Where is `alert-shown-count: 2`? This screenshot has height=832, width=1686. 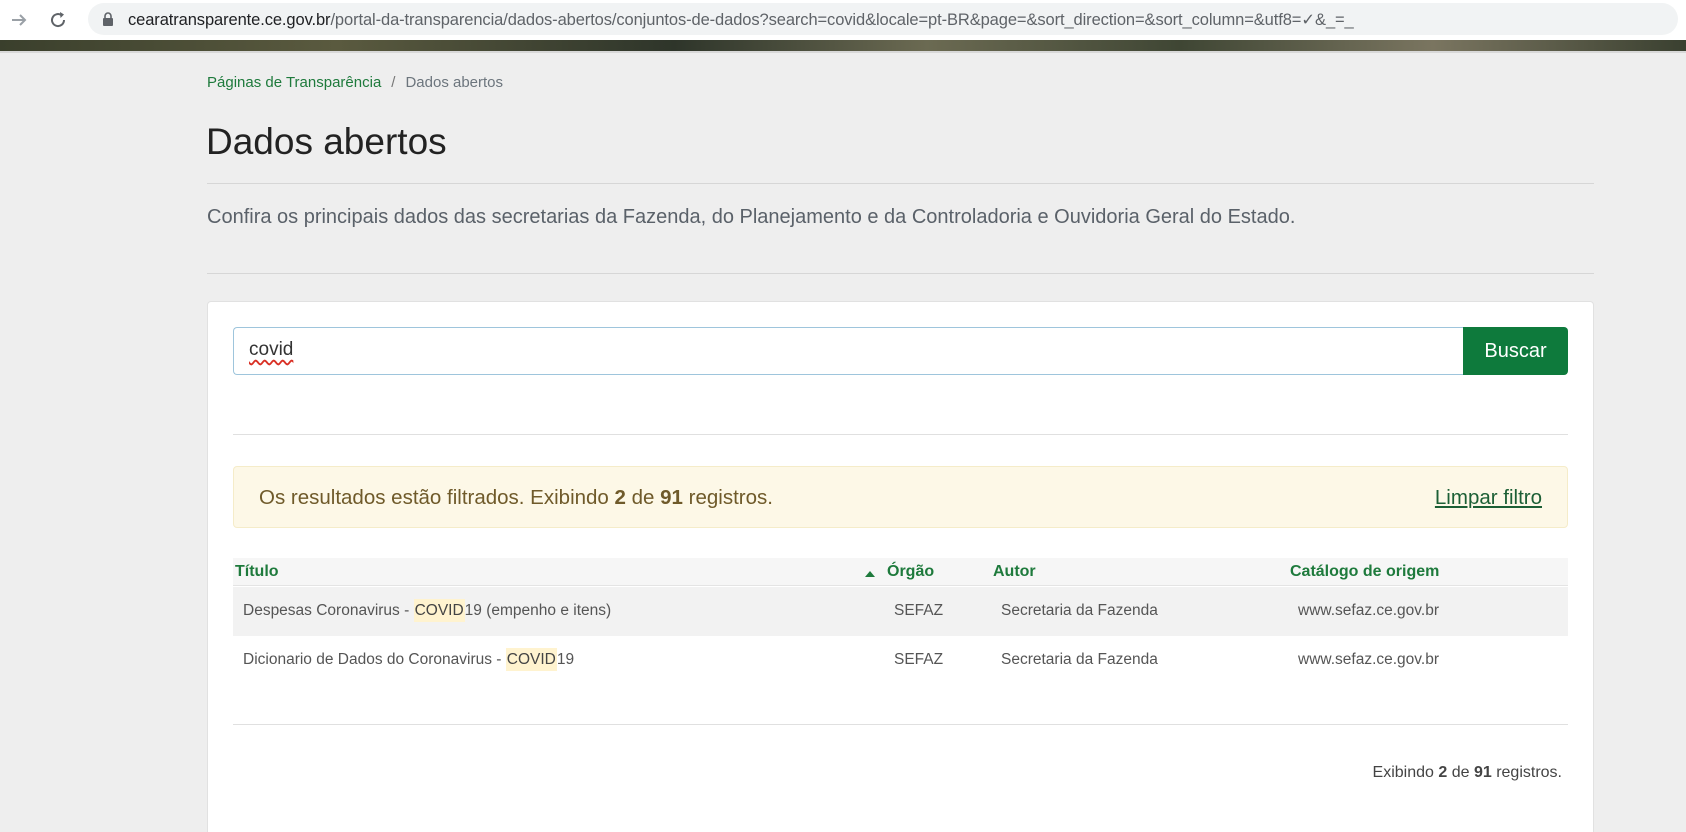 alert-shown-count: 2 is located at coordinates (620, 497).